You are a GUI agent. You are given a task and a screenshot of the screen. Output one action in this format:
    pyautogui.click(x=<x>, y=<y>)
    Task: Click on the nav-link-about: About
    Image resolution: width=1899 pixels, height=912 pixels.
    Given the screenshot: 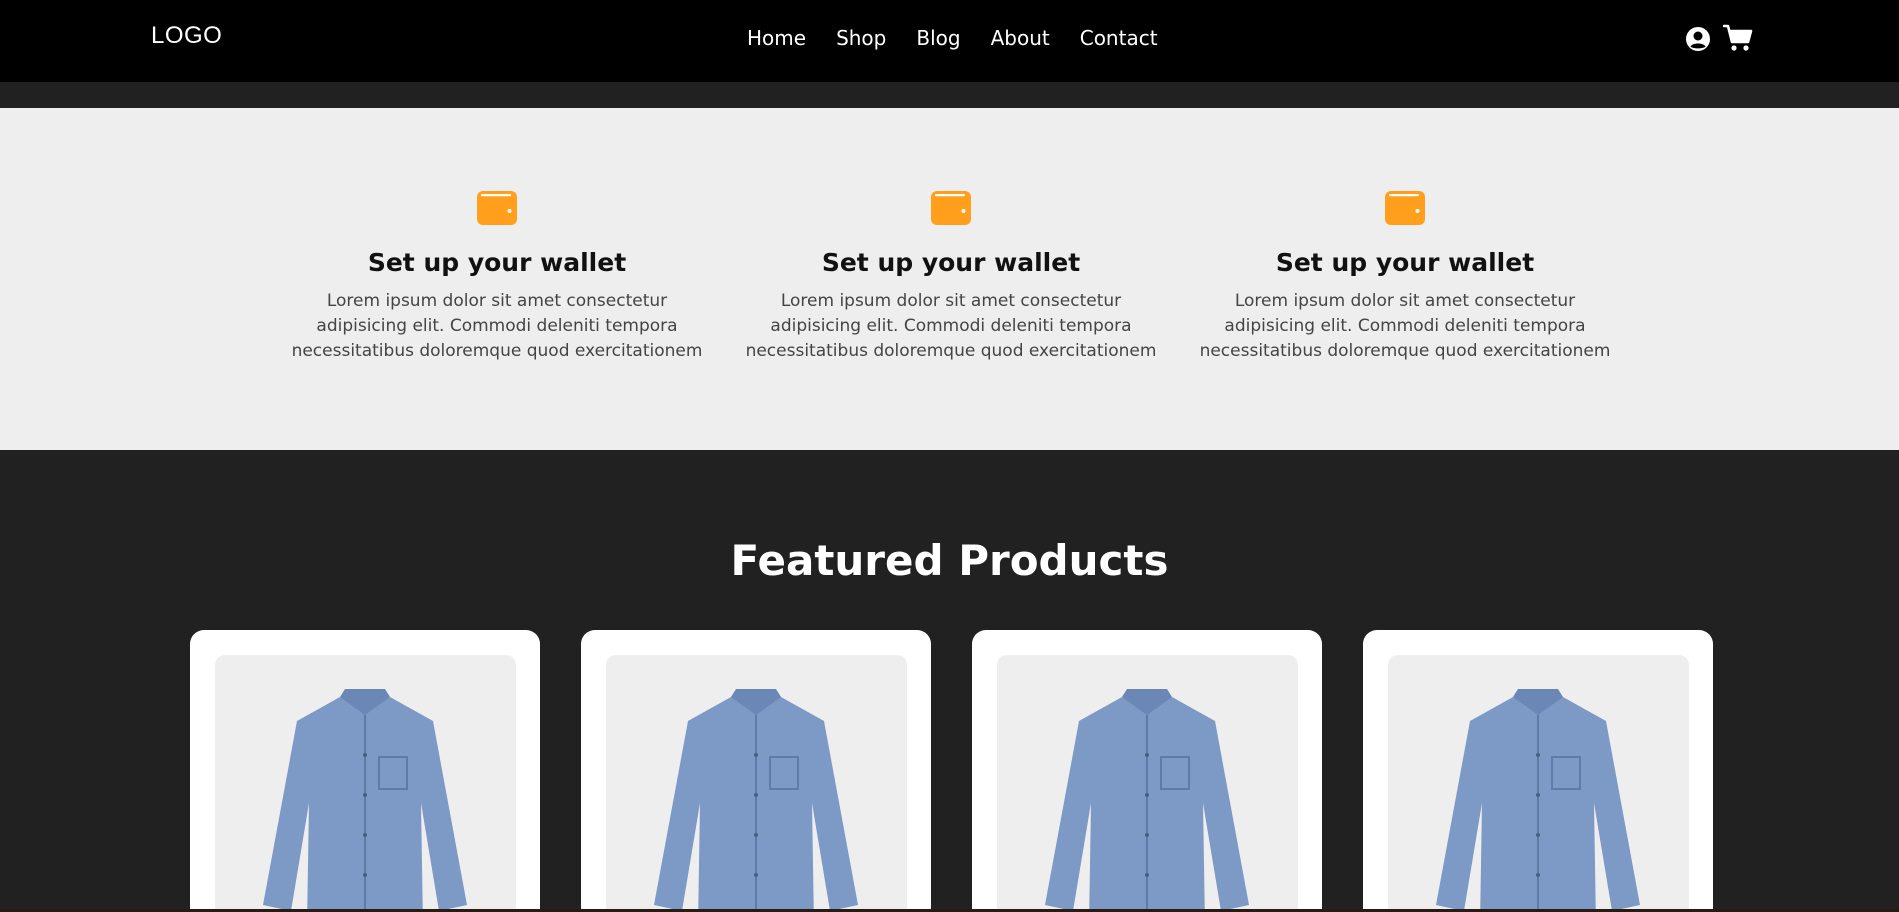 What is the action you would take?
    pyautogui.click(x=1020, y=38)
    